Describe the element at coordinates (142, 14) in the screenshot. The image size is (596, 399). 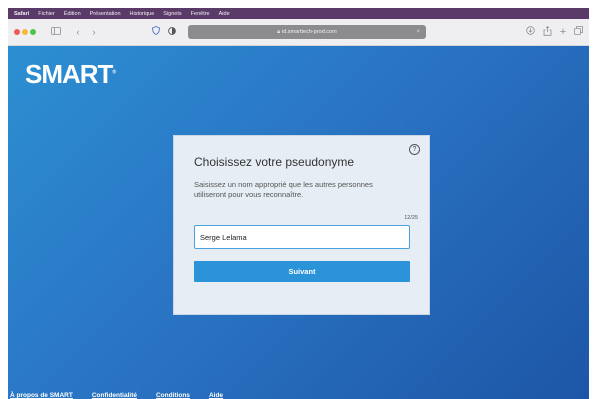
I see `menu-item-historique: Historique` at that location.